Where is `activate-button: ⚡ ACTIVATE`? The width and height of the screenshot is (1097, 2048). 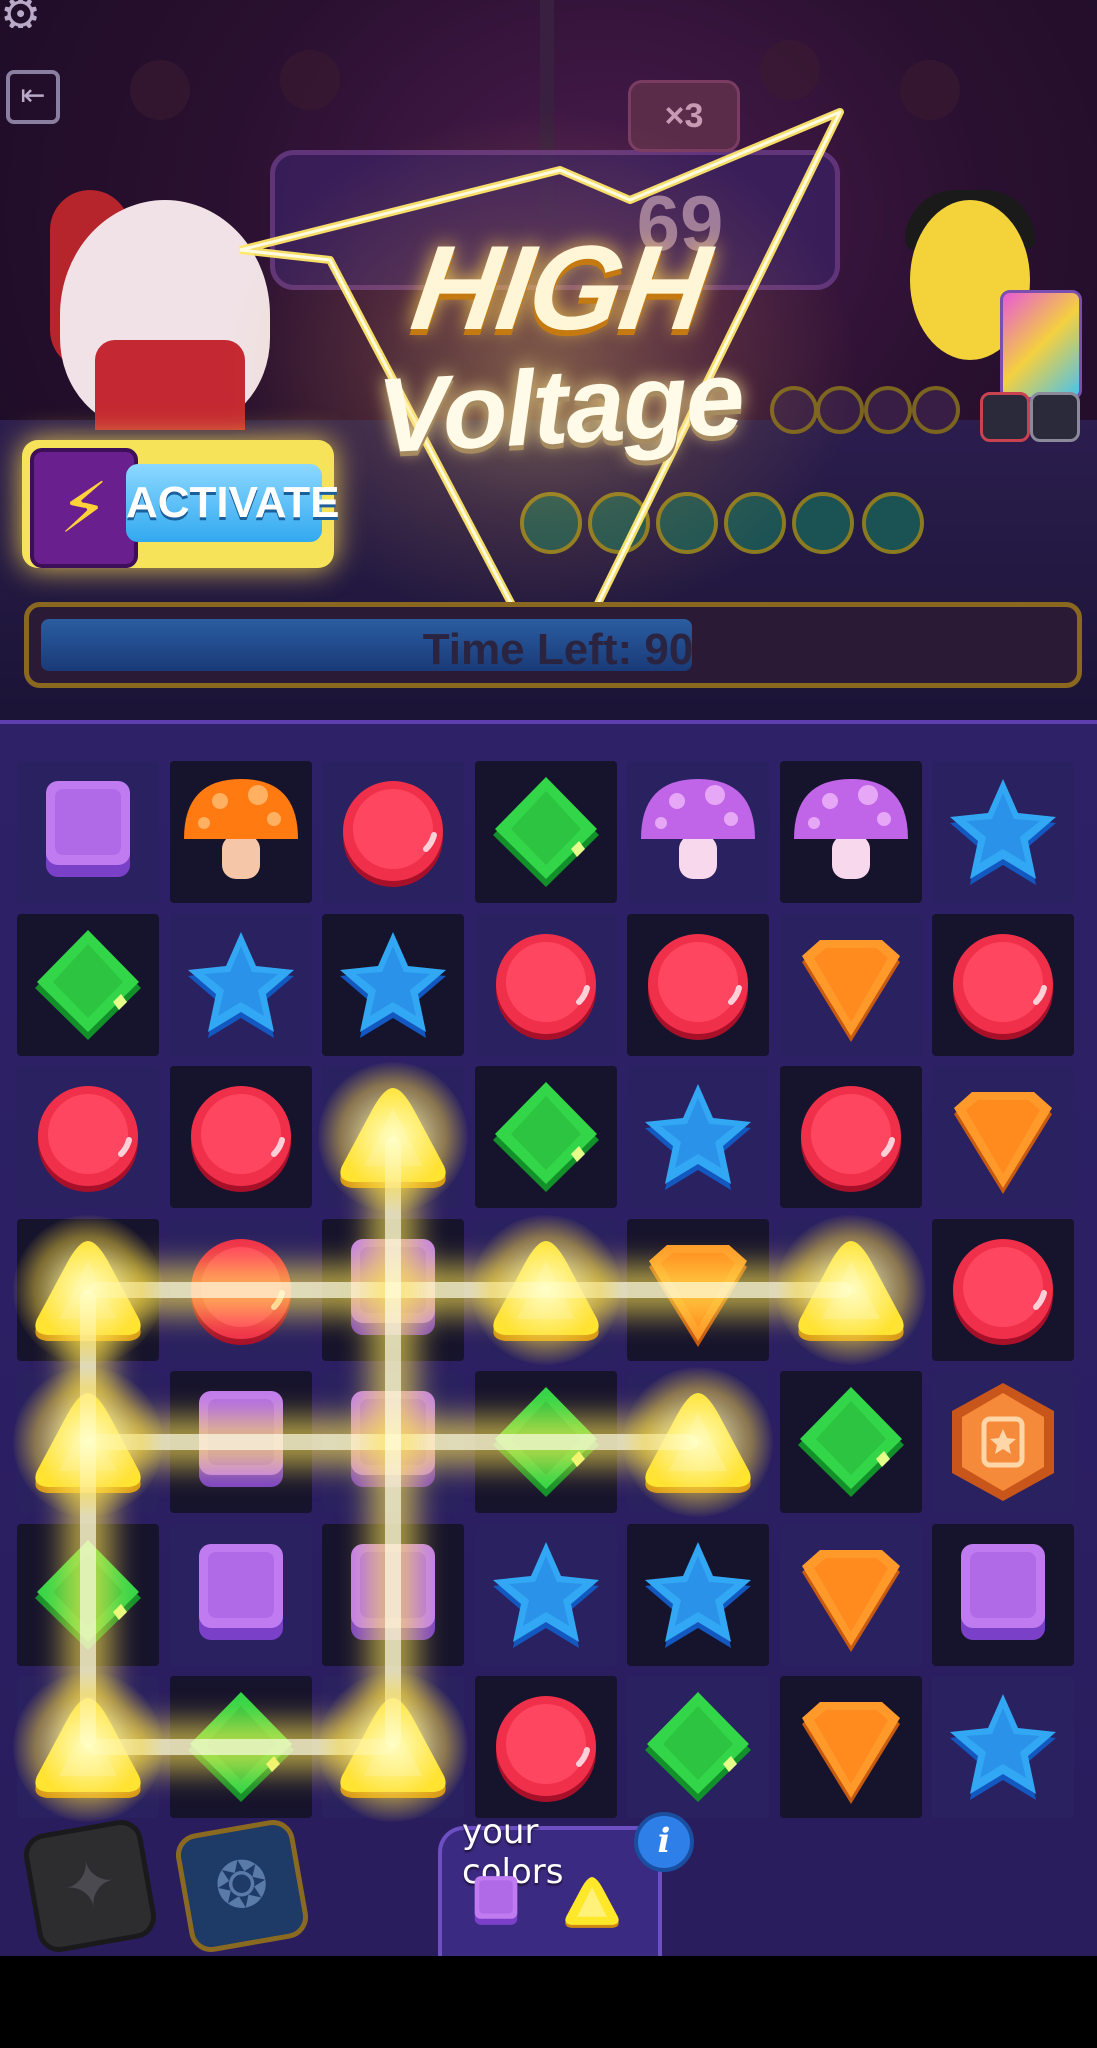 activate-button: ⚡ ACTIVATE is located at coordinates (180, 504).